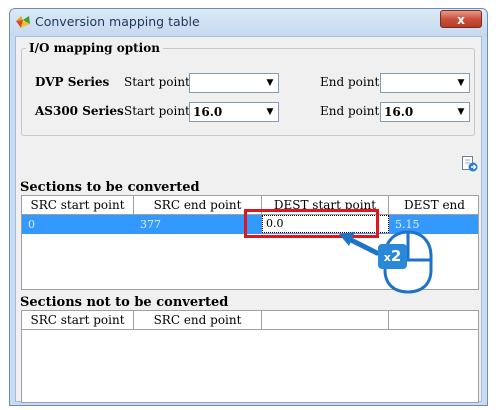 The height and width of the screenshot is (410, 496). I want to click on add-row-icon, so click(469, 163).